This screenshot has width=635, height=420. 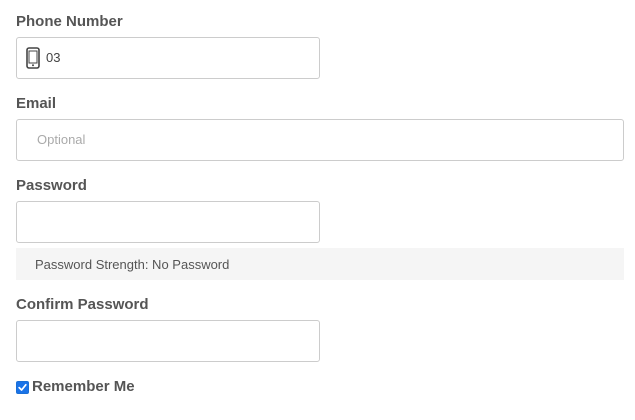 I want to click on email-placeholder: Optional, so click(x=61, y=139).